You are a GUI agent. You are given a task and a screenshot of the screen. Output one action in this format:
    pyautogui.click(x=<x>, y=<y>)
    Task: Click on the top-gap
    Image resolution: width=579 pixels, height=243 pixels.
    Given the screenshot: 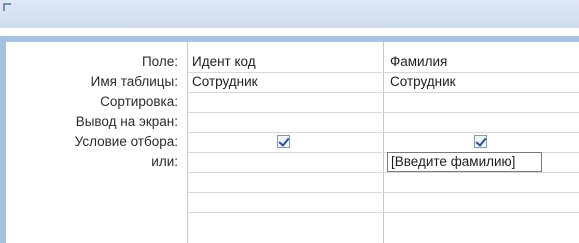 What is the action you would take?
    pyautogui.click(x=289, y=32)
    